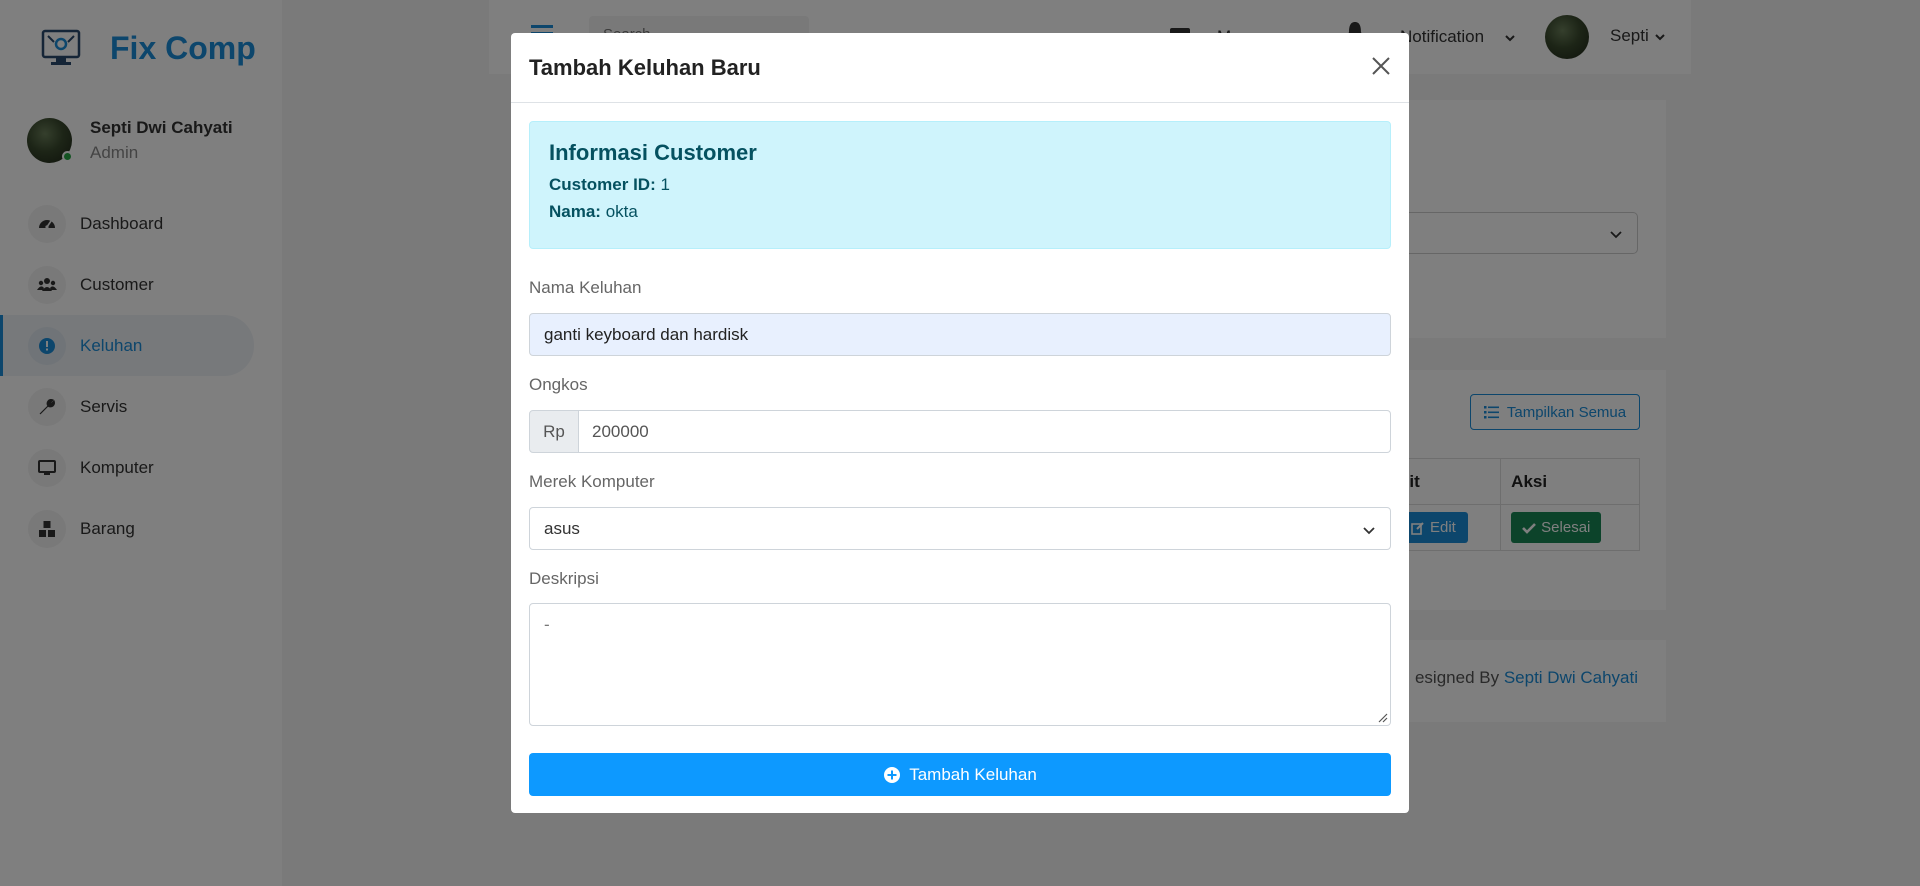  Describe the element at coordinates (592, 481) in the screenshot. I see `computer-brand-label: Merek Komputer` at that location.